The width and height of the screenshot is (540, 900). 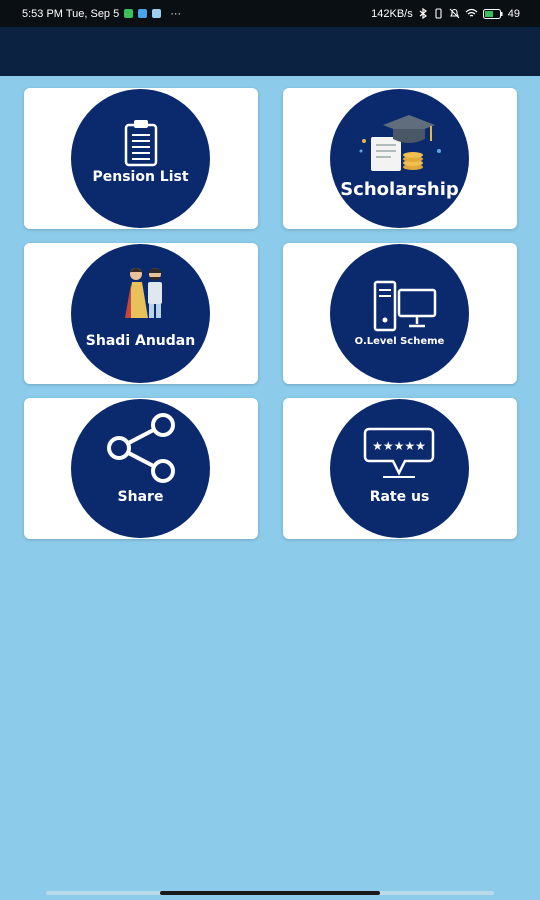 What do you see at coordinates (513, 13) in the screenshot?
I see `battery-level: 49` at bounding box center [513, 13].